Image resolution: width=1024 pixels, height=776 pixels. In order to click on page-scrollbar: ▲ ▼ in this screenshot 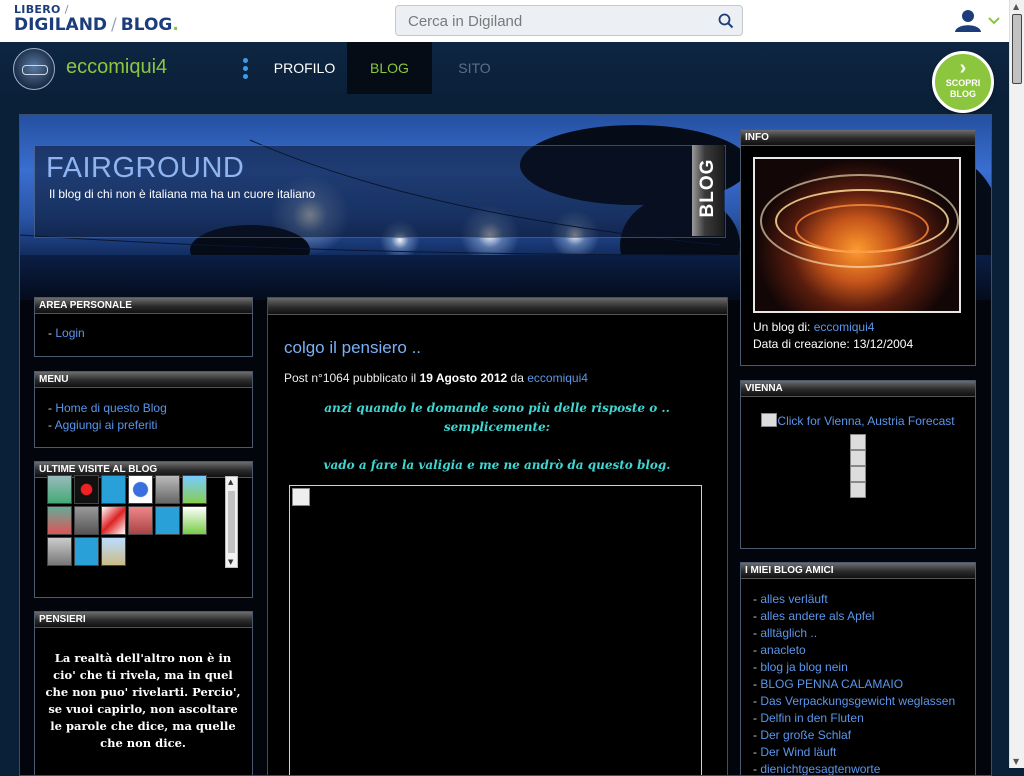, I will do `click(1016, 384)`.